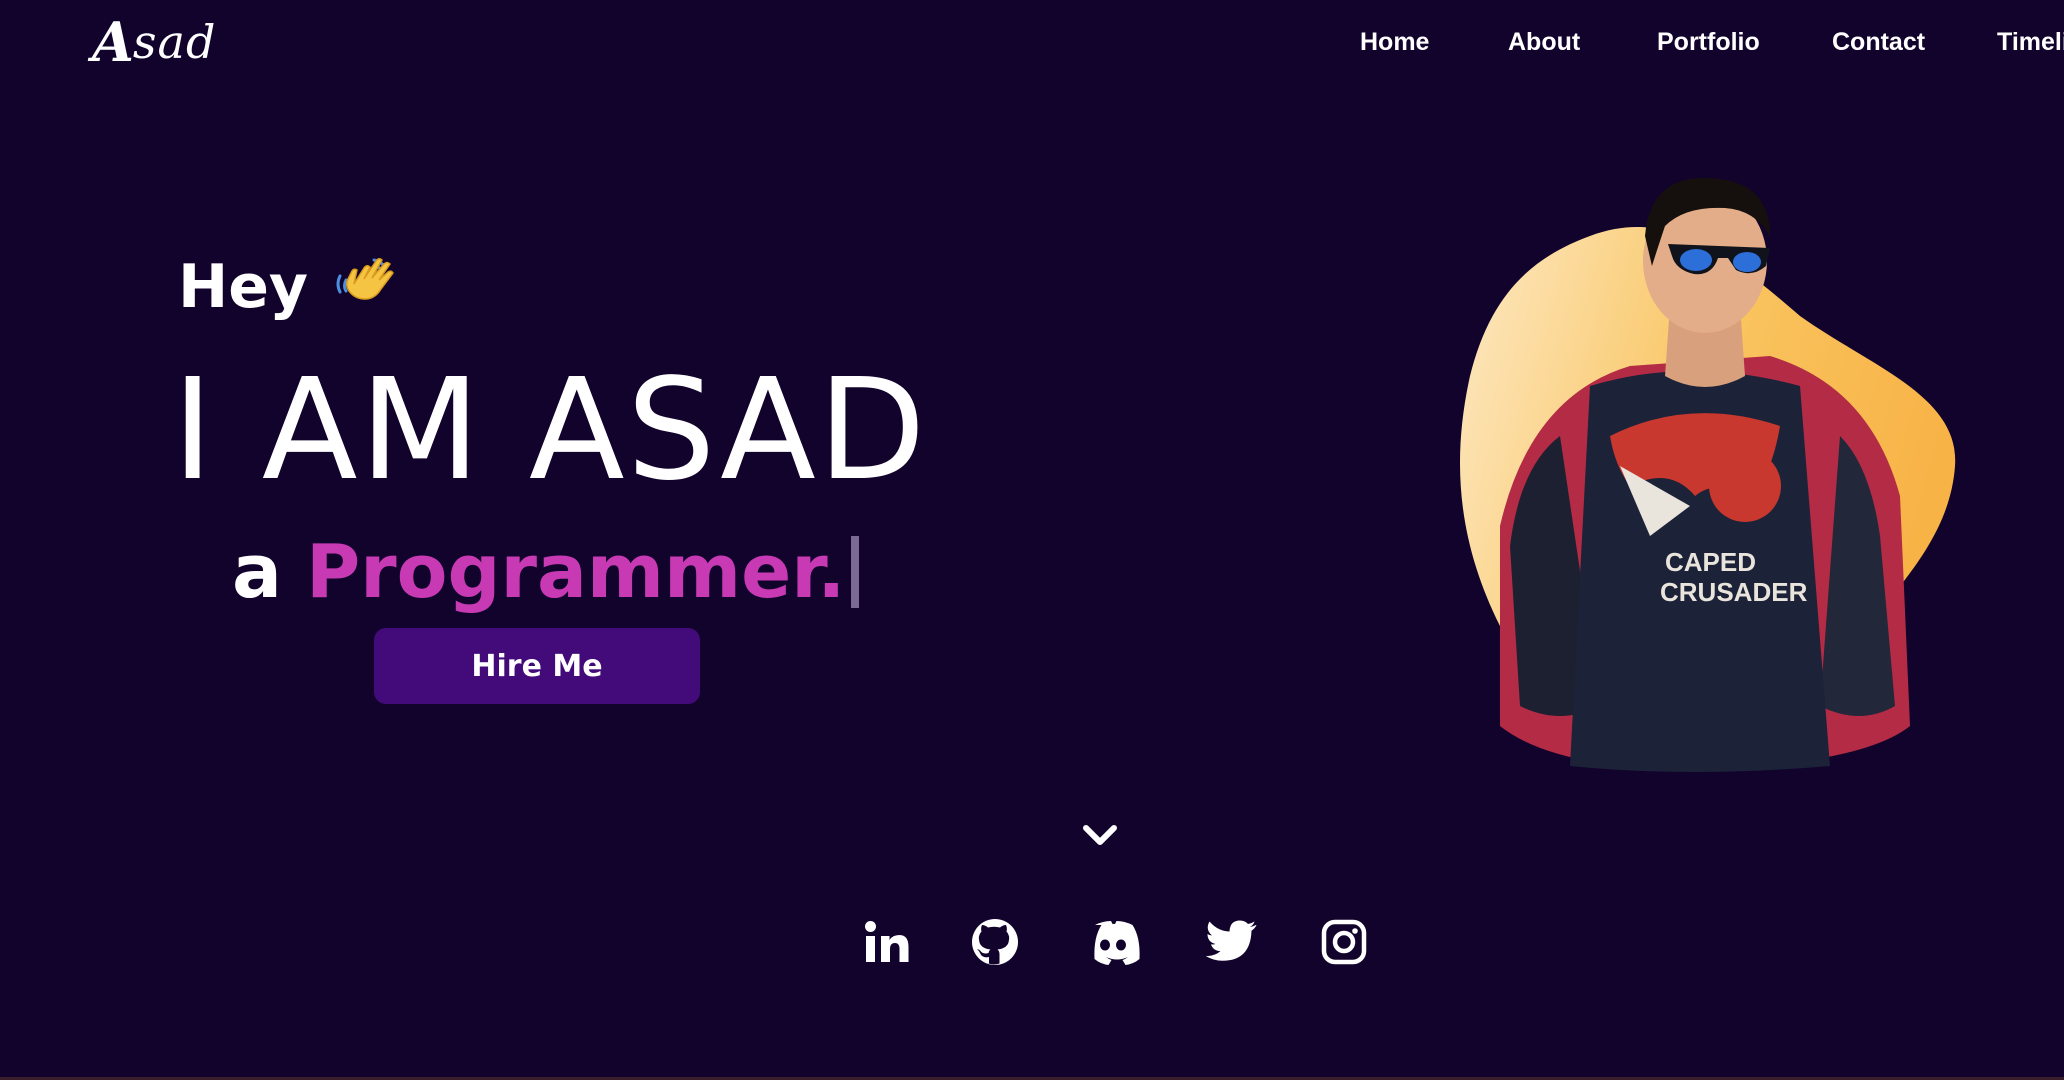 The height and width of the screenshot is (1080, 2064). Describe the element at coordinates (1394, 42) in the screenshot. I see `nav-home: Home` at that location.